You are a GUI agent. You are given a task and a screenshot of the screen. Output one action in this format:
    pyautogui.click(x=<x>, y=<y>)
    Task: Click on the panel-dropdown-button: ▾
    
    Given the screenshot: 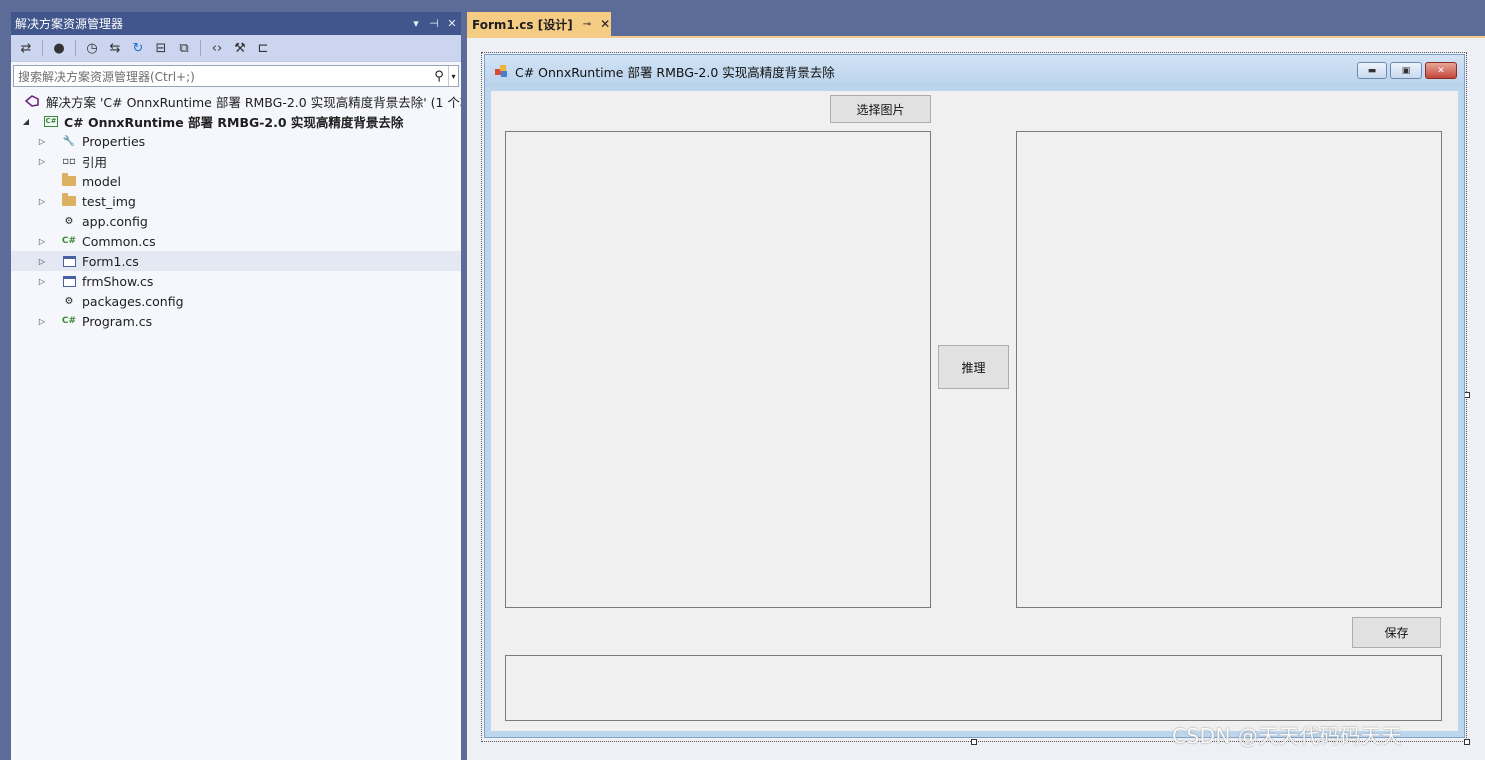 What is the action you would take?
    pyautogui.click(x=416, y=23)
    